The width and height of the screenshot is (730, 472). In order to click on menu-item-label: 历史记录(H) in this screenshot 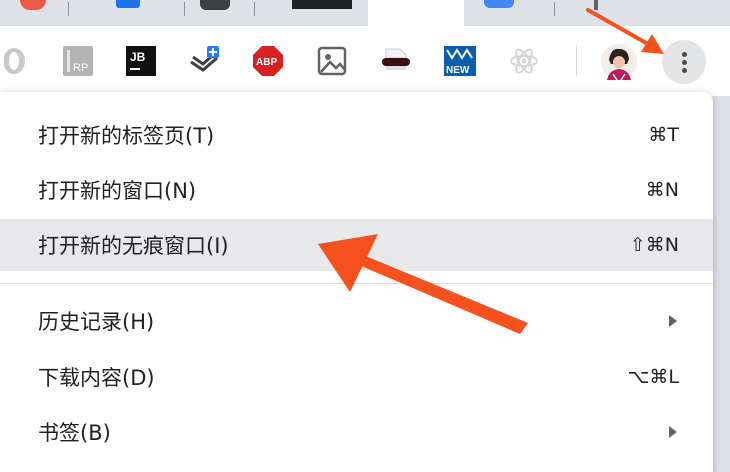, I will do `click(96, 322)`.